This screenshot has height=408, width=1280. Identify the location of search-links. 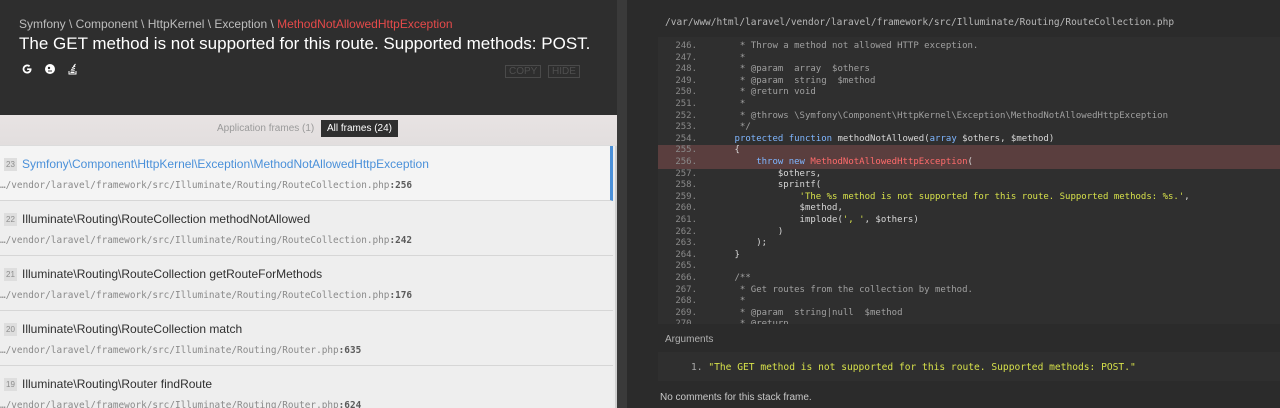
(50, 69).